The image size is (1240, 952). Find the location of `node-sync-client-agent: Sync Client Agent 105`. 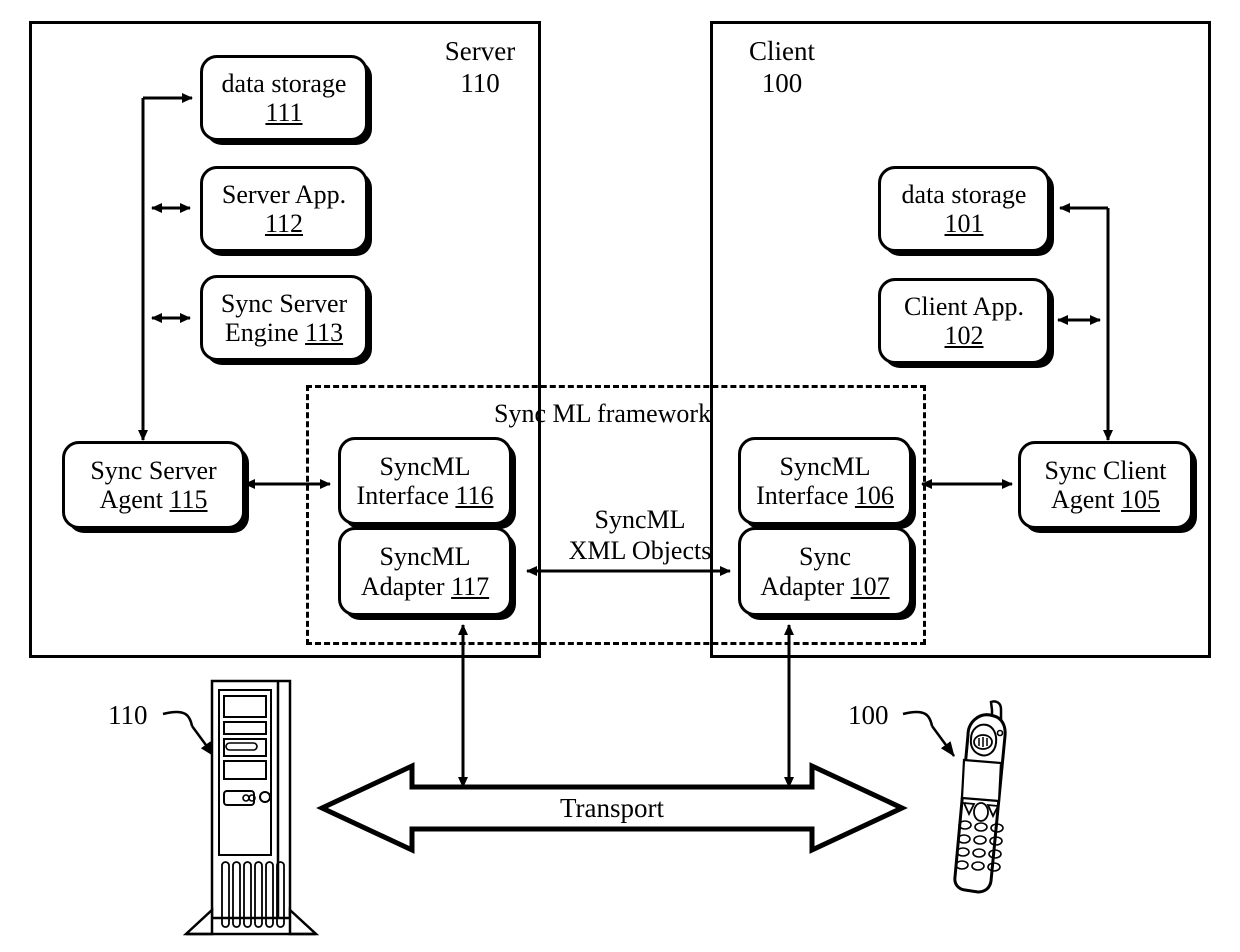

node-sync-client-agent: Sync Client Agent 105 is located at coordinates (1105, 485).